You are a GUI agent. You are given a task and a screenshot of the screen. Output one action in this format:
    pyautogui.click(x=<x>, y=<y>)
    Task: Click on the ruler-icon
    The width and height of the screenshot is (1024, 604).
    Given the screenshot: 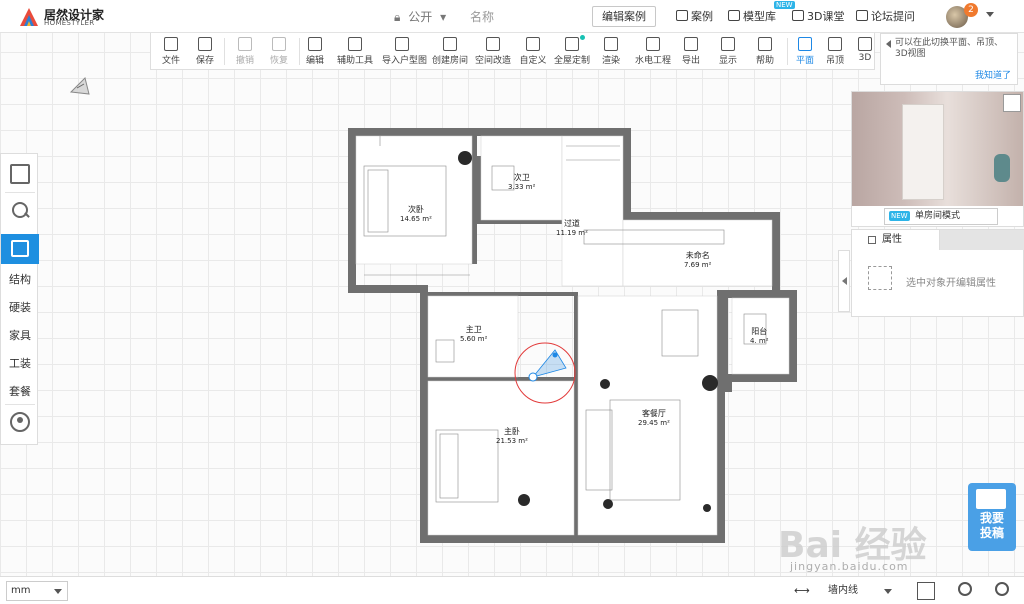 What is the action you would take?
    pyautogui.click(x=355, y=44)
    